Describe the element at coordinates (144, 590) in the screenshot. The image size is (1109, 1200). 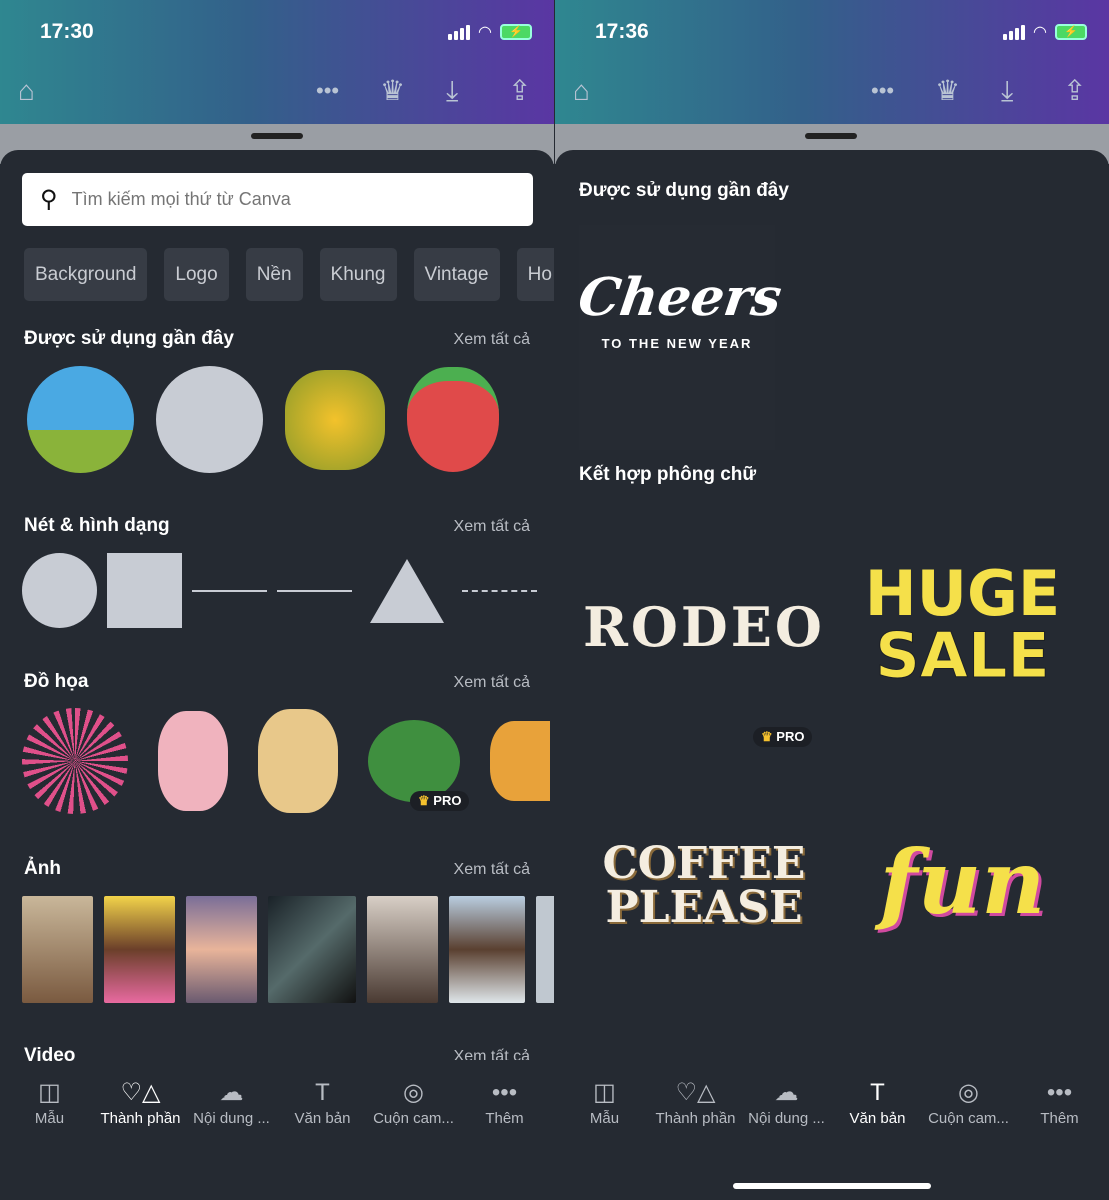
I see `square-shape` at that location.